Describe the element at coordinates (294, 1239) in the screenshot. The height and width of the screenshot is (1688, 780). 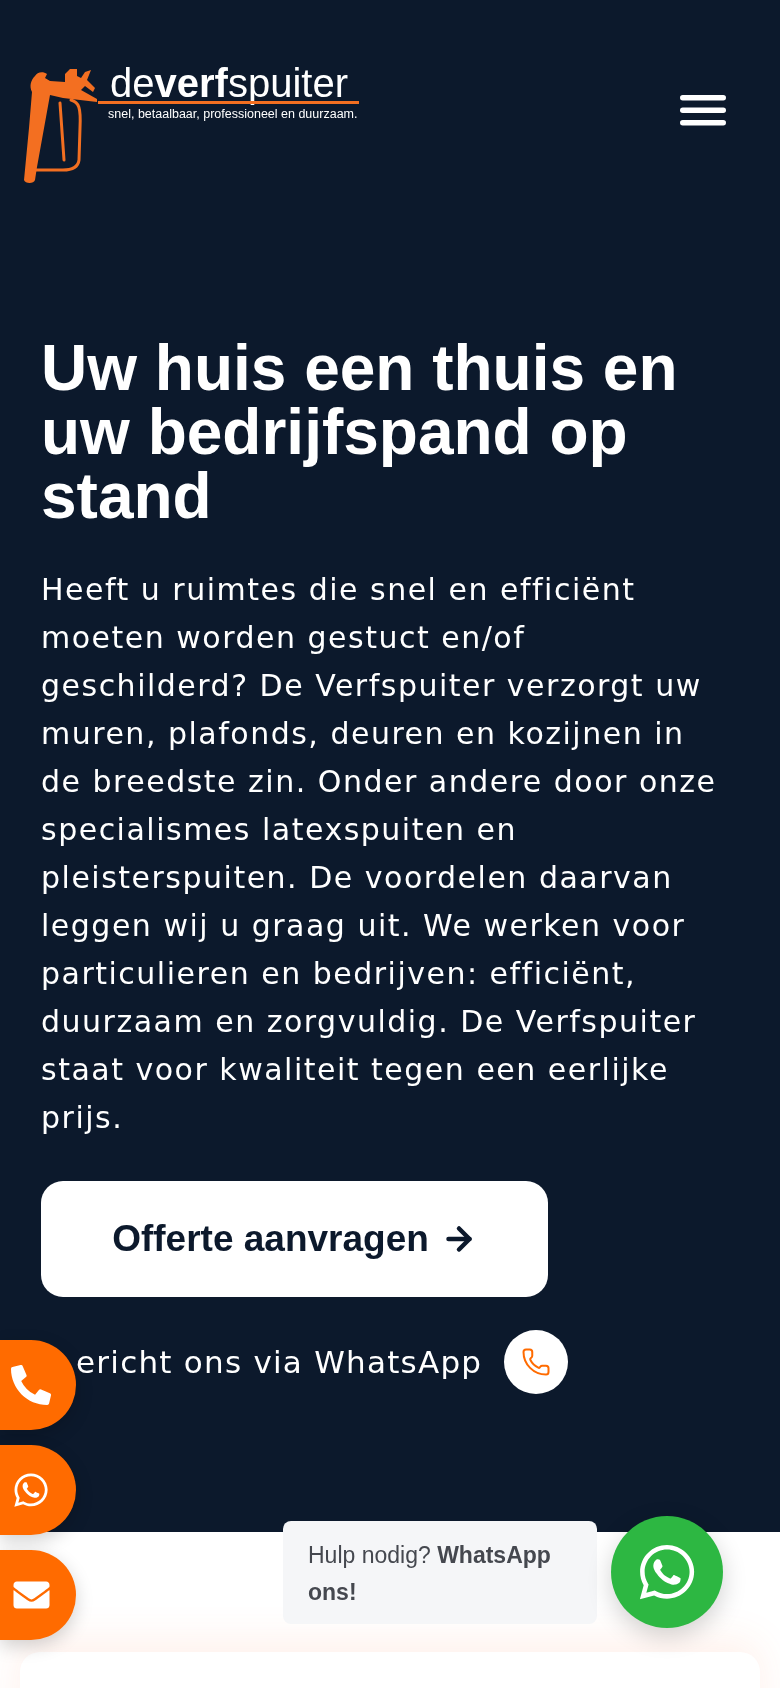
I see `quote-request-button: Offerte aanvragen` at that location.